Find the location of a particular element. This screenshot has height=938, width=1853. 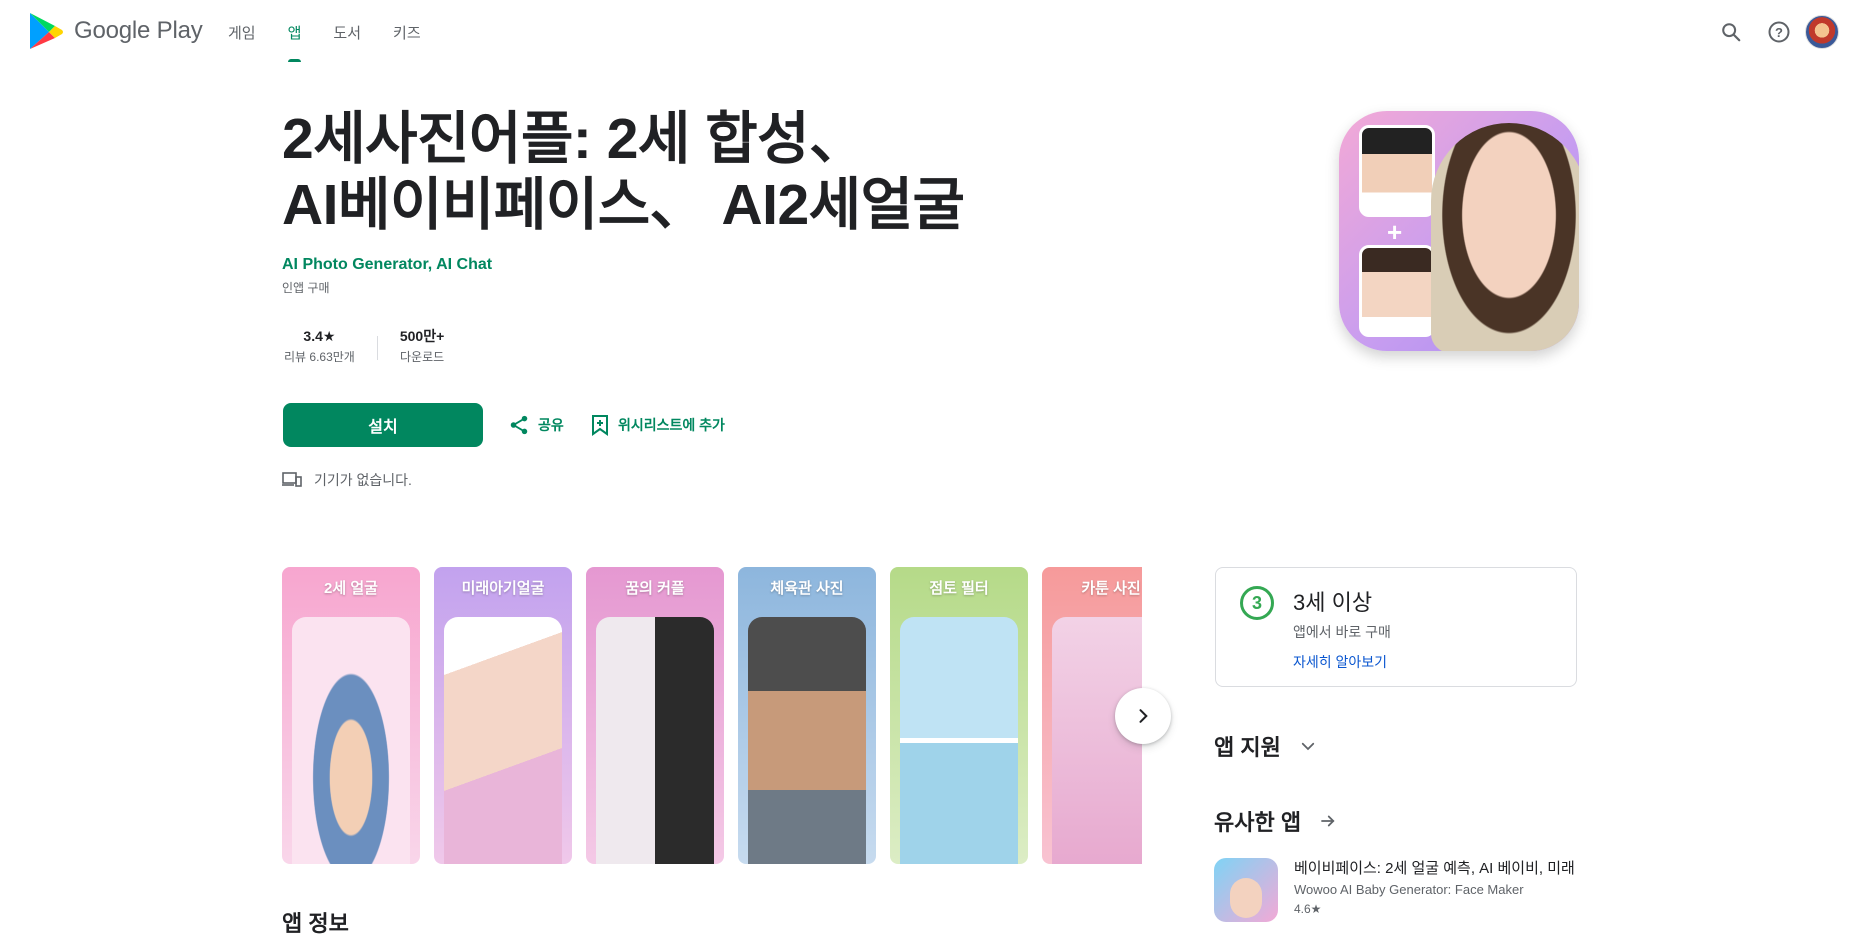

parent-face-female is located at coordinates (1397, 291).